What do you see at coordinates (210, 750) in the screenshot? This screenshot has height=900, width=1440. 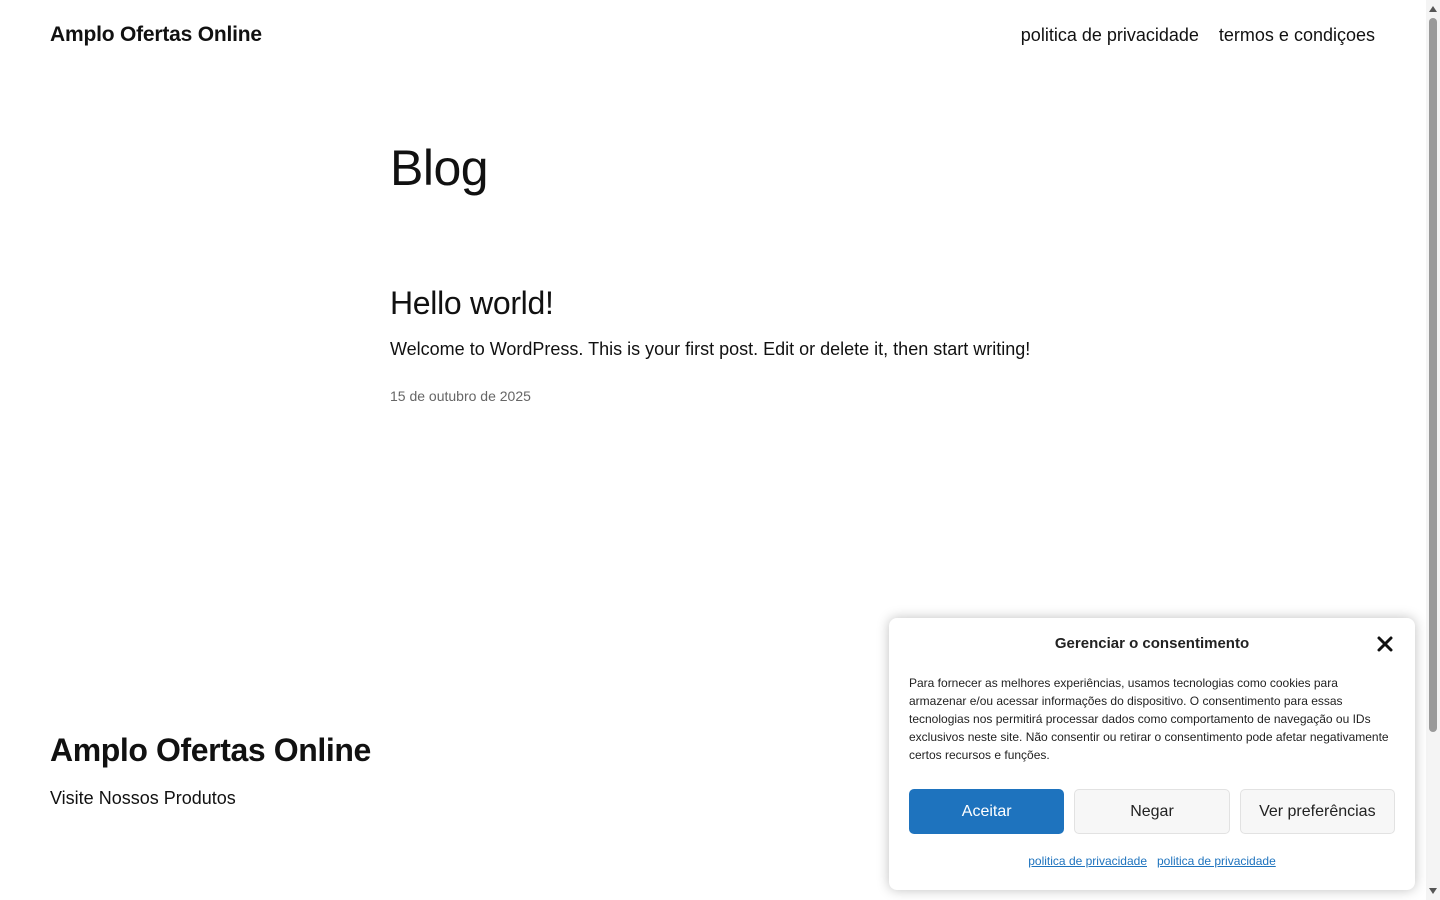 I see `footer-site-title: Amplo Ofertas Online` at bounding box center [210, 750].